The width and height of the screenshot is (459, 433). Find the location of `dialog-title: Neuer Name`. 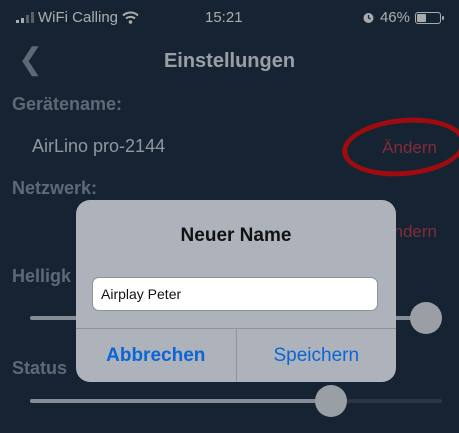

dialog-title: Neuer Name is located at coordinates (236, 235).